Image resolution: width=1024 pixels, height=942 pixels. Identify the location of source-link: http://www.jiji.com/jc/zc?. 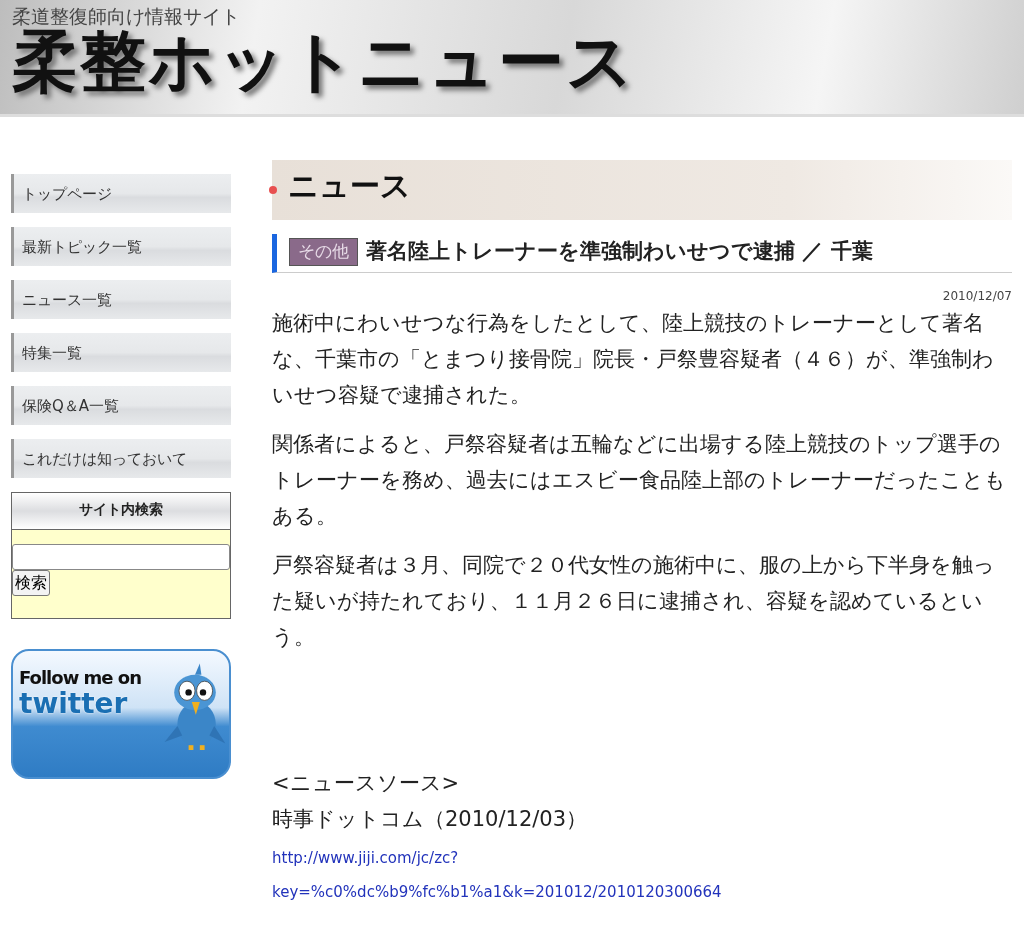
(642, 857).